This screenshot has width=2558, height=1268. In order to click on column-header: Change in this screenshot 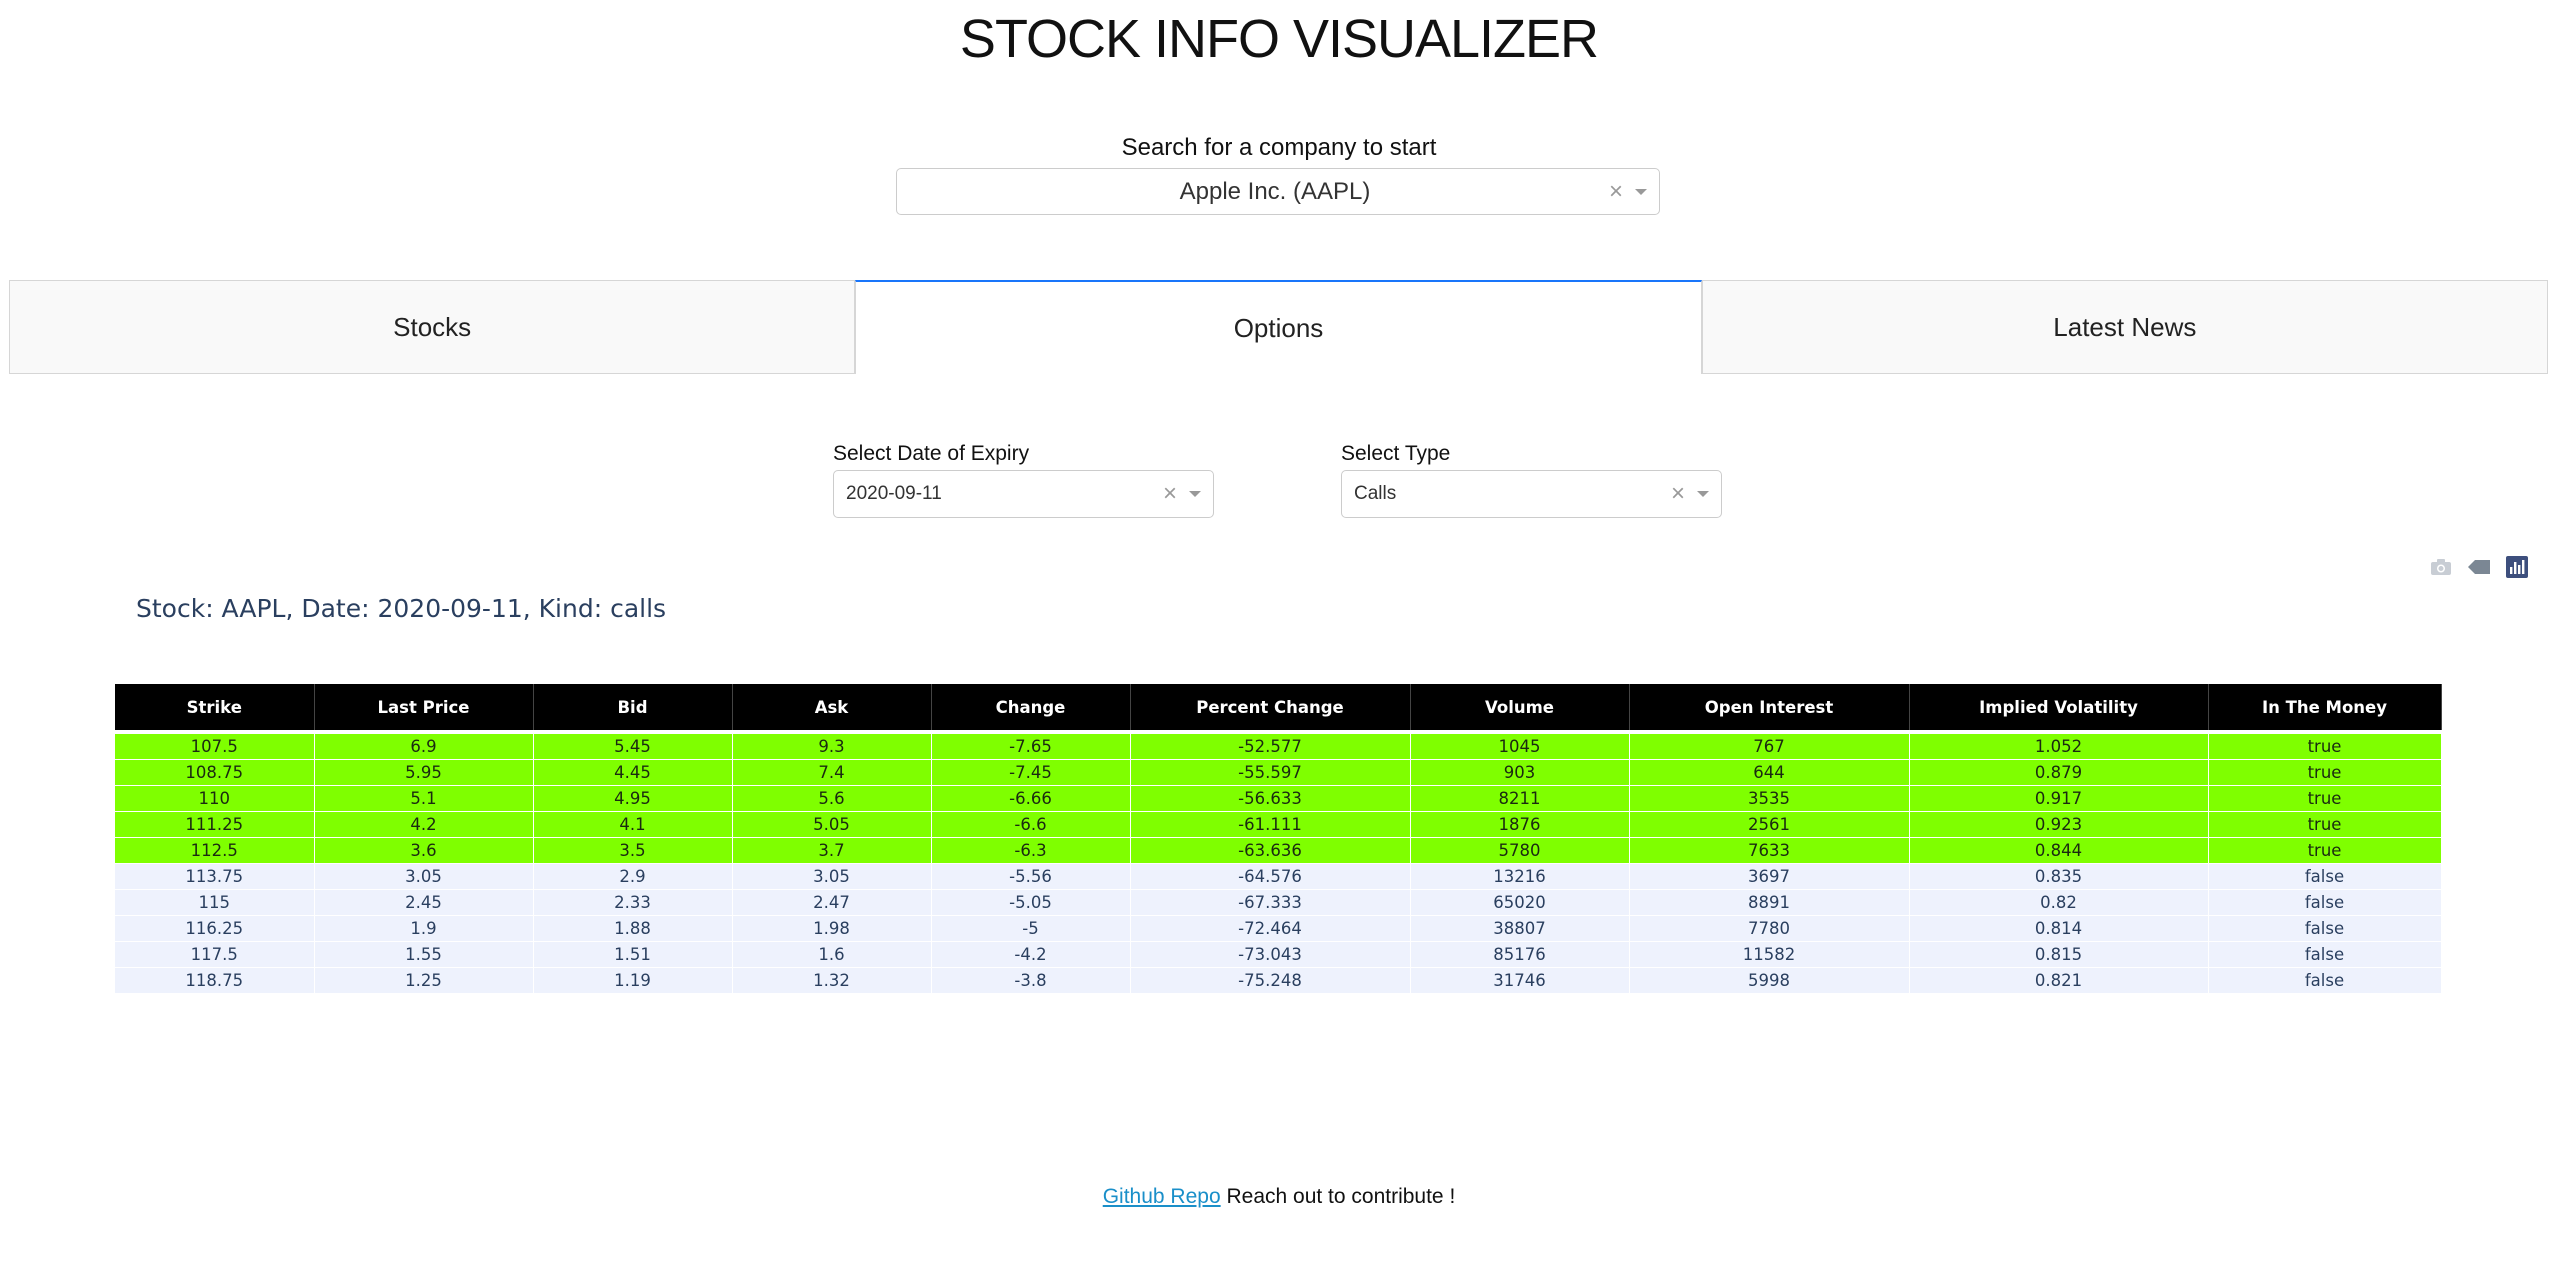, I will do `click(1031, 707)`.